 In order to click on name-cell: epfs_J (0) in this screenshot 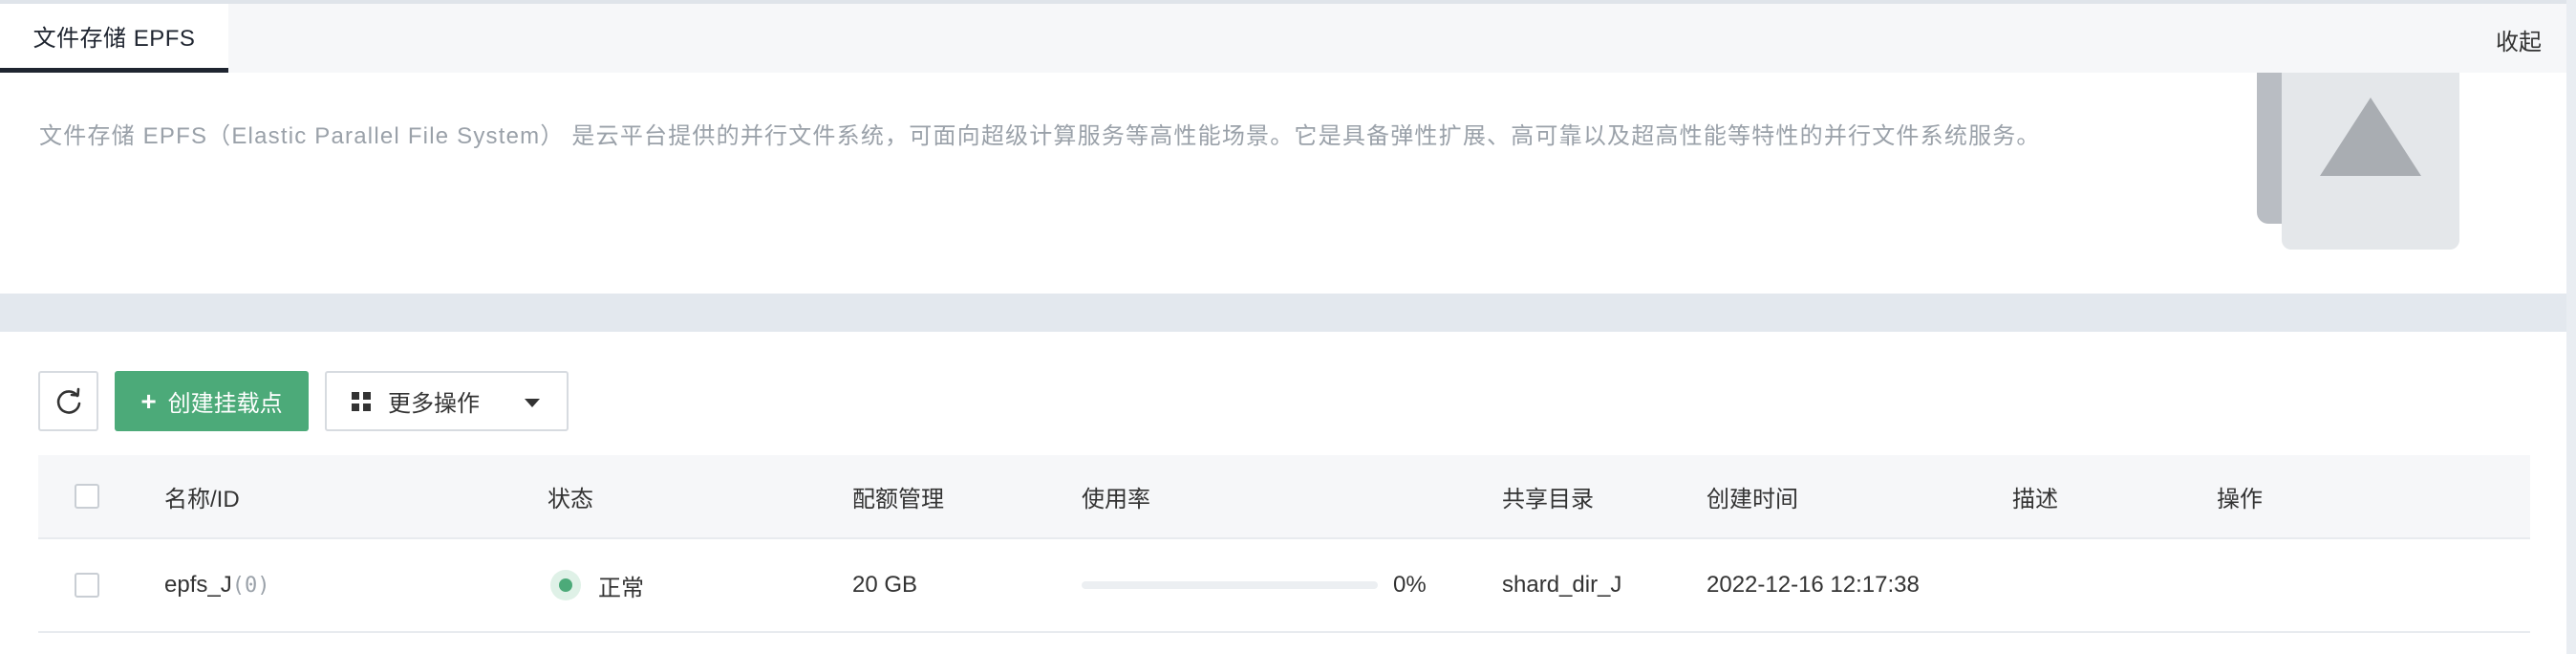, I will do `click(216, 585)`.